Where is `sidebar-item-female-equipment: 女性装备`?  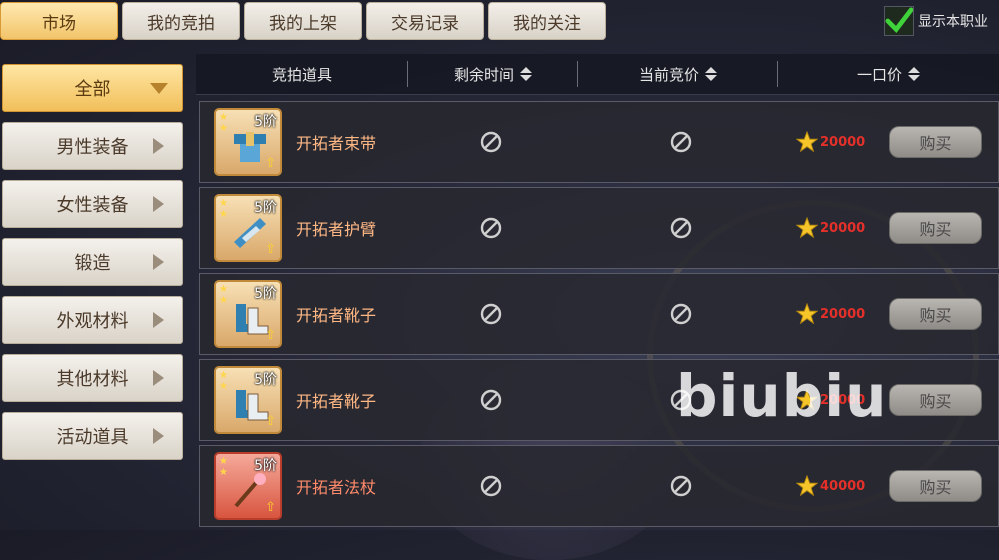 sidebar-item-female-equipment: 女性装备 is located at coordinates (92, 204).